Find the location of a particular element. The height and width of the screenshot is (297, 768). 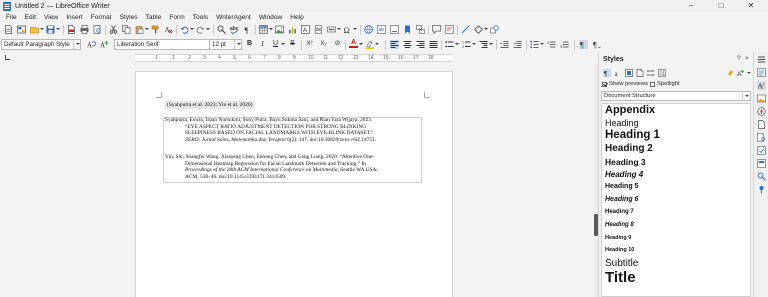

decrease-paragraph-spacing-icon is located at coordinates (564, 44).